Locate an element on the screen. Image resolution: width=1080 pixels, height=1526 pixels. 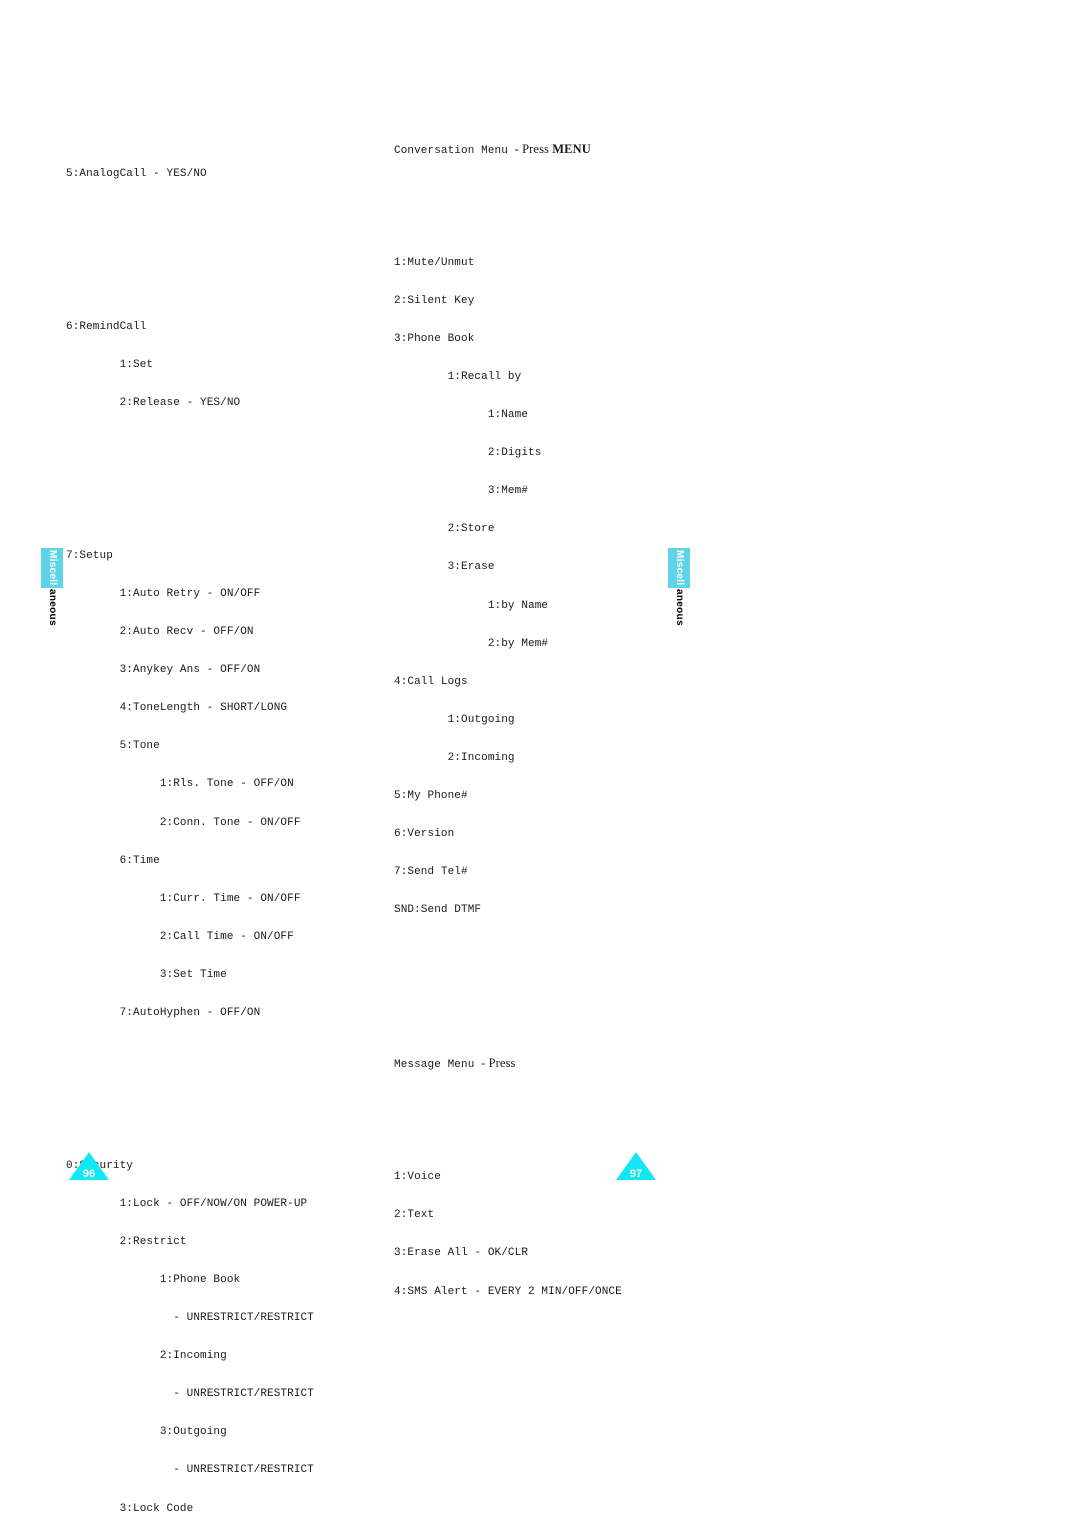
conversation-menu-key-name: MENU is located at coordinates (571, 148).